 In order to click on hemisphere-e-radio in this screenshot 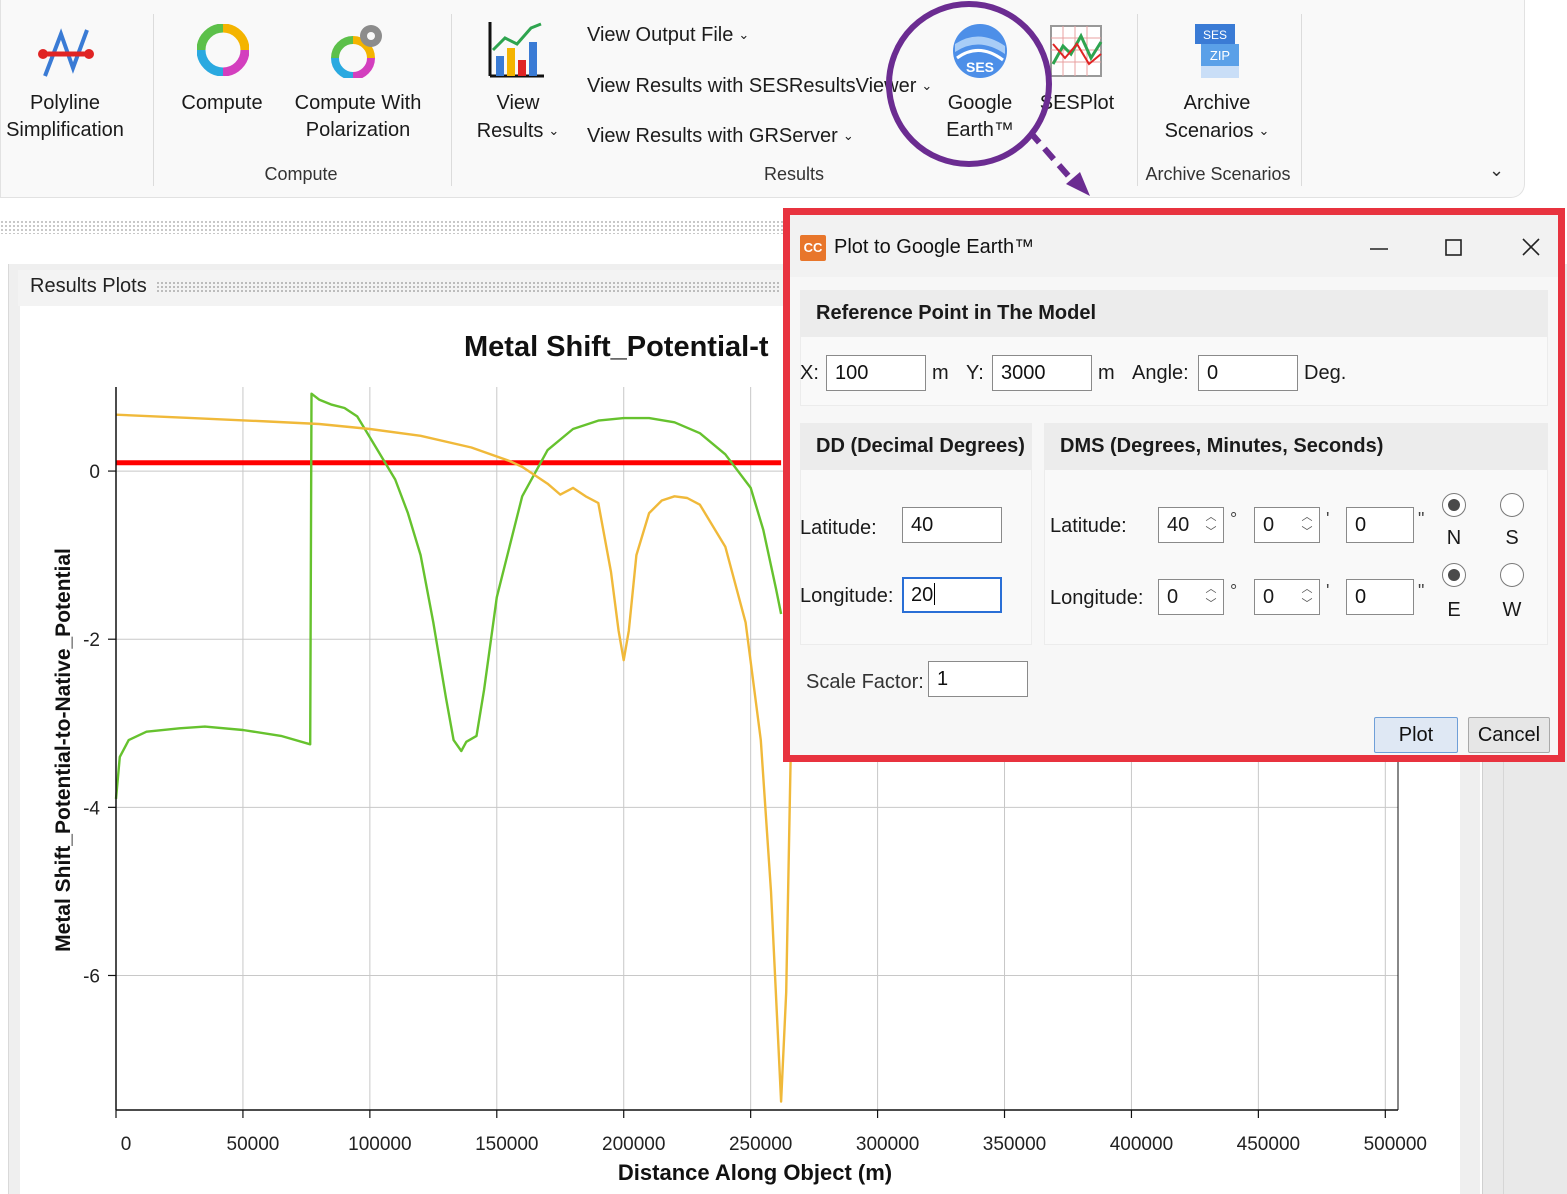, I will do `click(1454, 575)`.